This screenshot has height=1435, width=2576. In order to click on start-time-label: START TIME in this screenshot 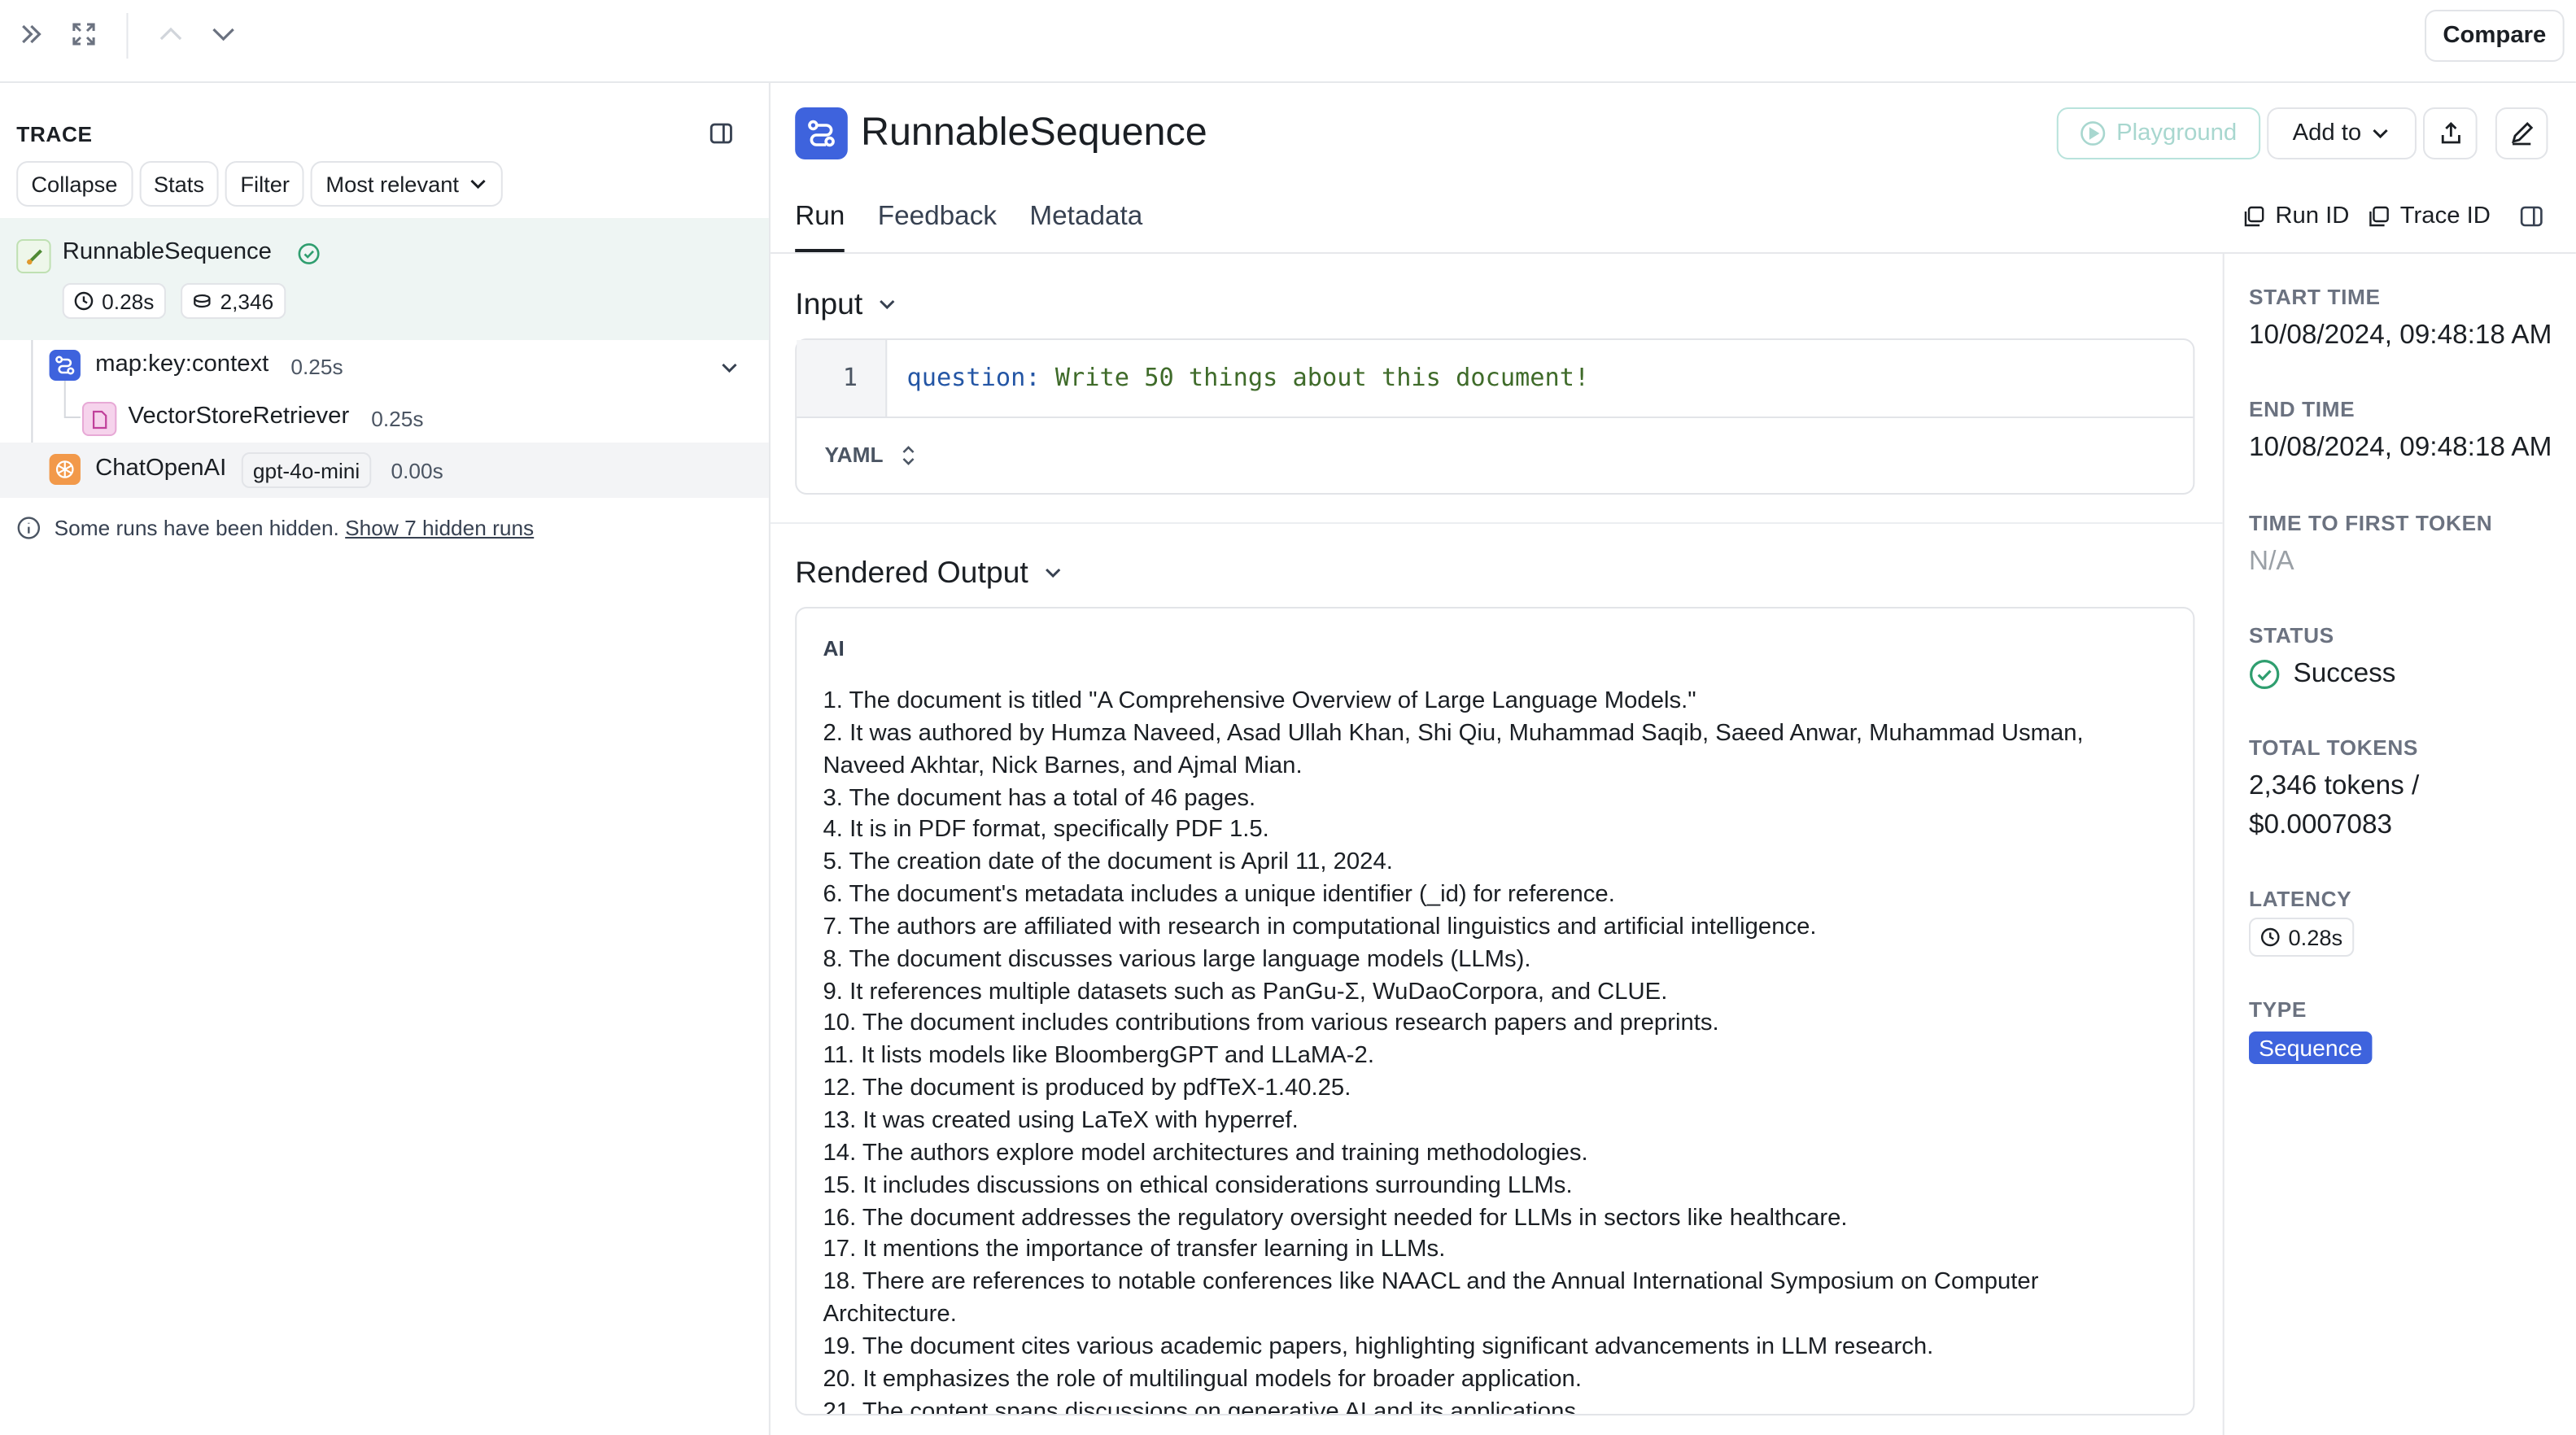, I will do `click(2315, 297)`.